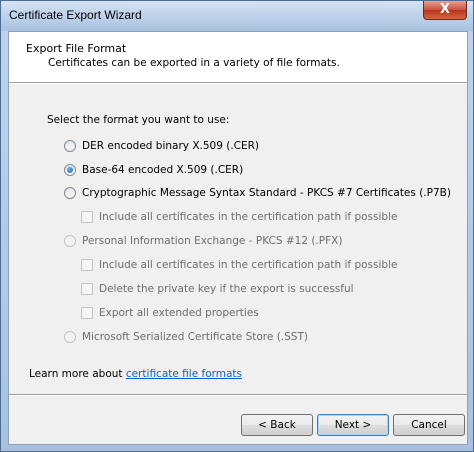 Image resolution: width=474 pixels, height=452 pixels. I want to click on radio-der, so click(70, 146).